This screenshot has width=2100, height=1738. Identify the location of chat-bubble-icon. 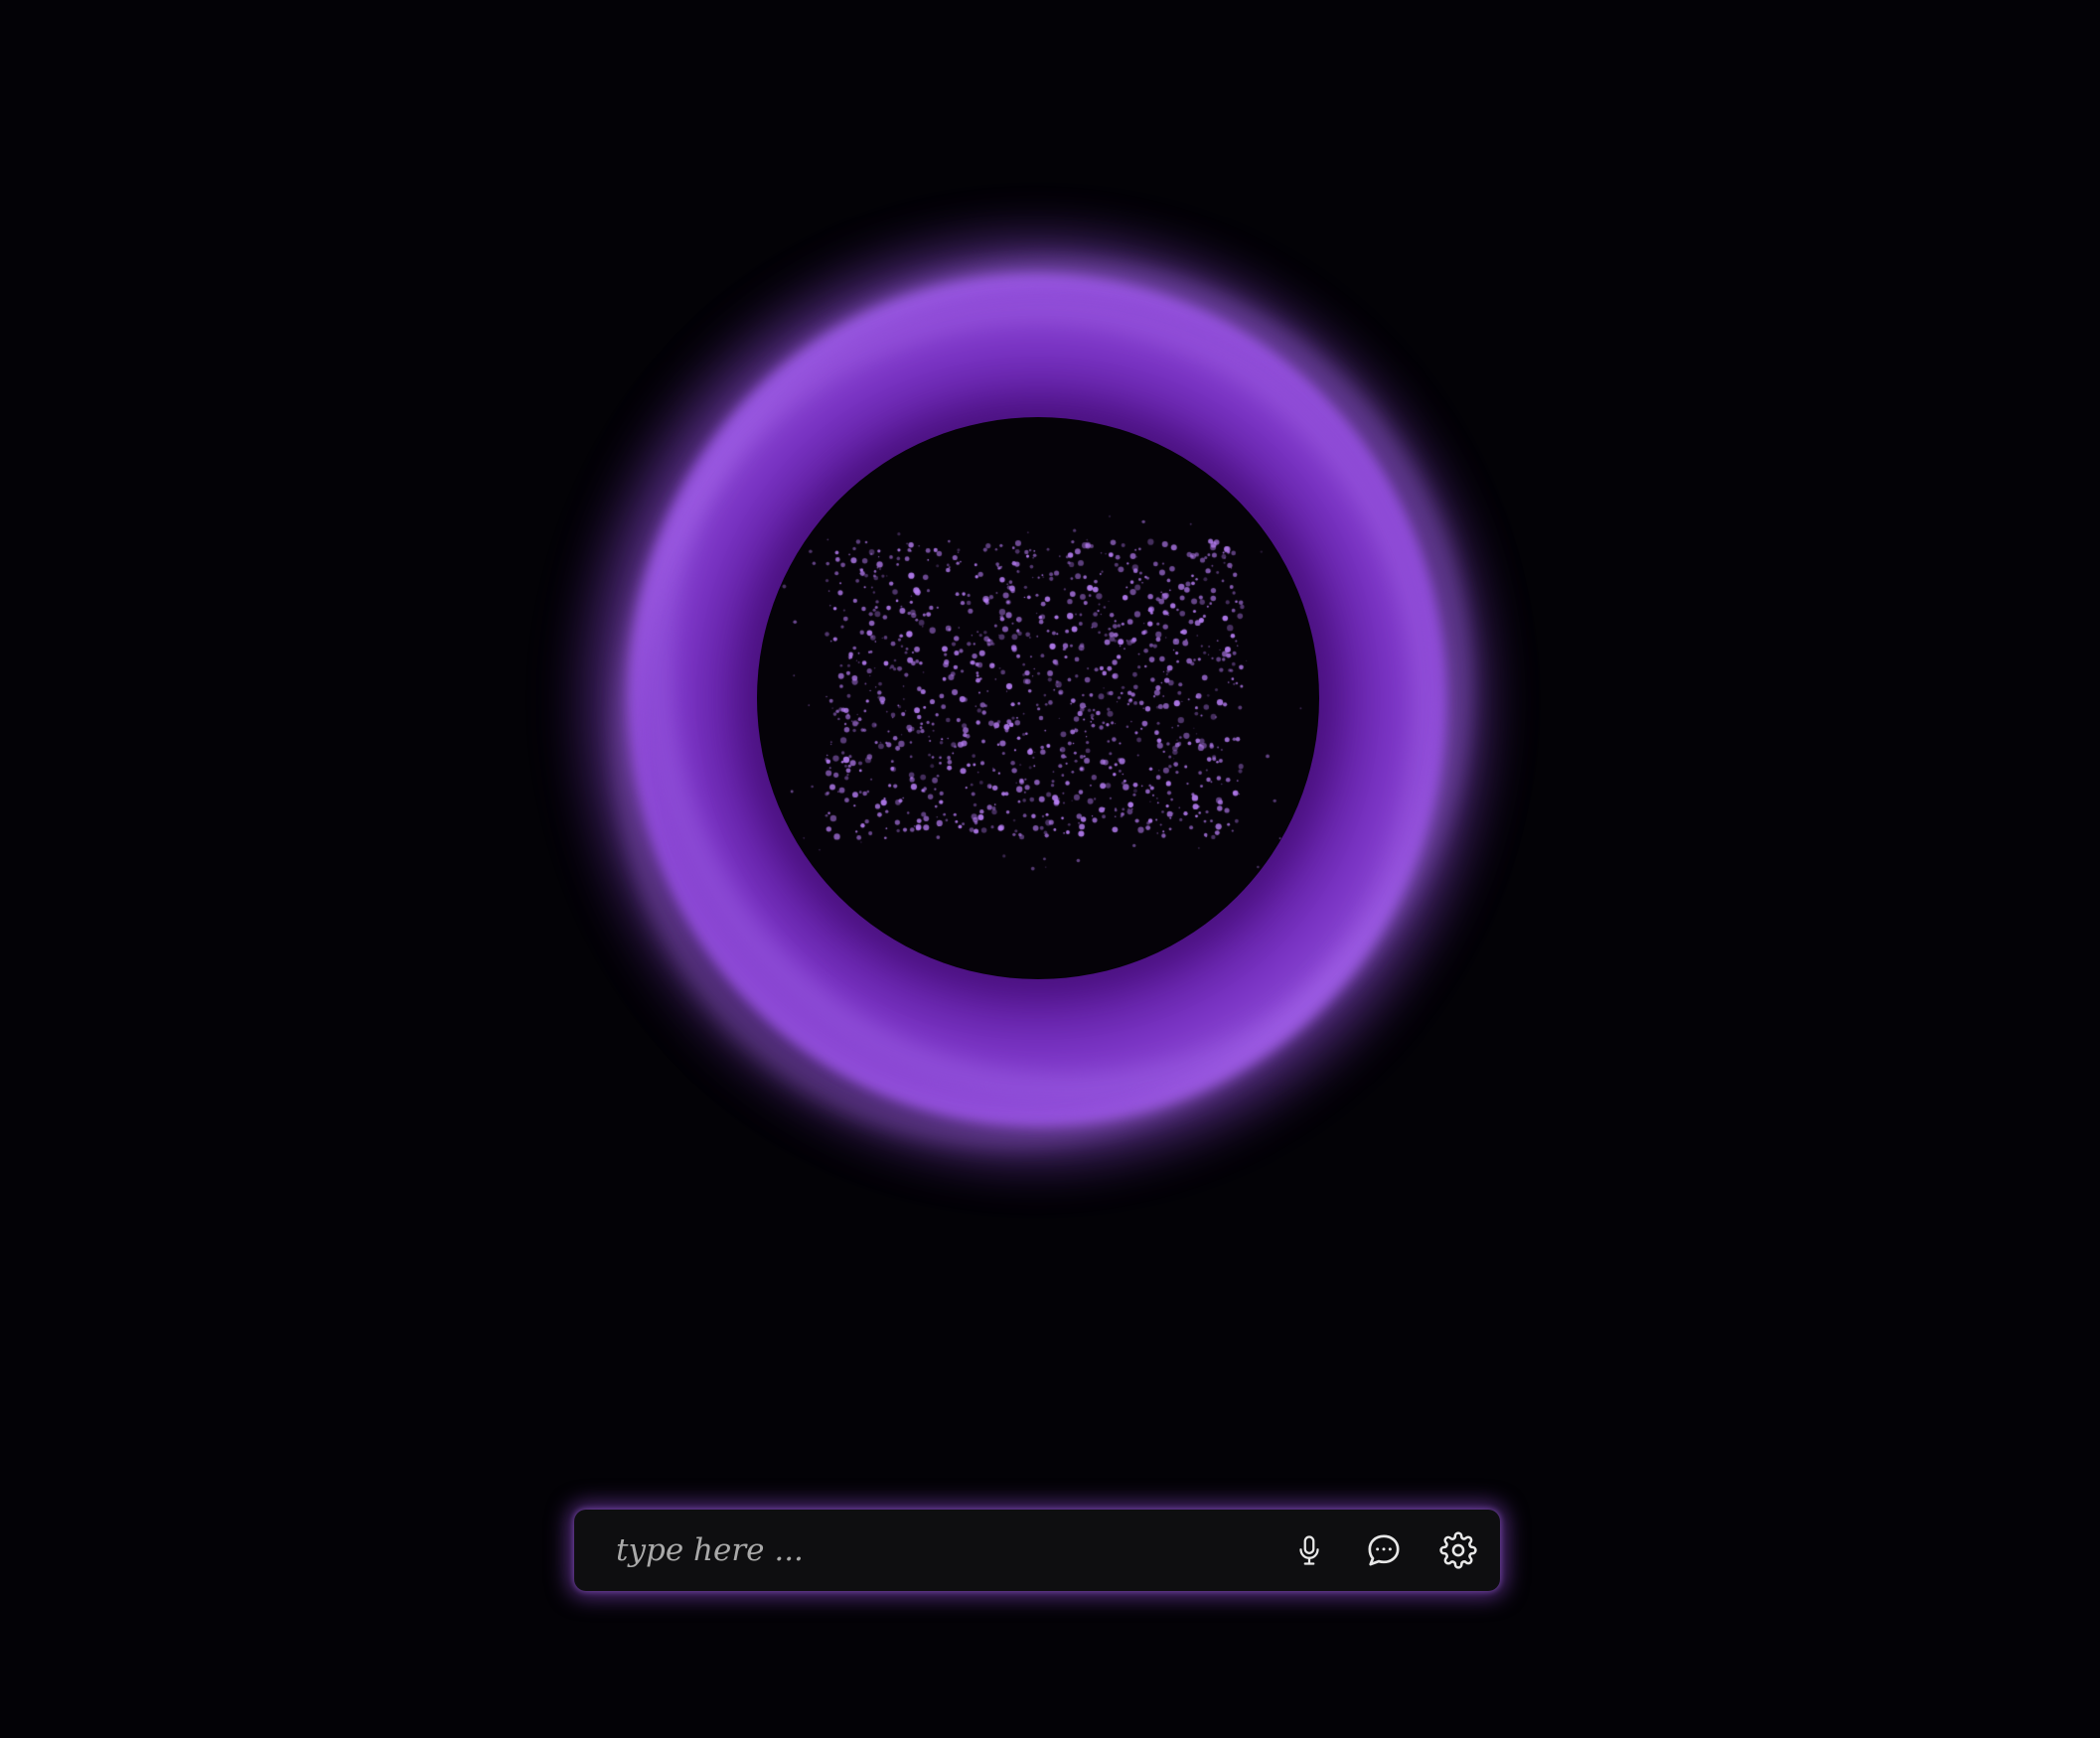
(1384, 1550).